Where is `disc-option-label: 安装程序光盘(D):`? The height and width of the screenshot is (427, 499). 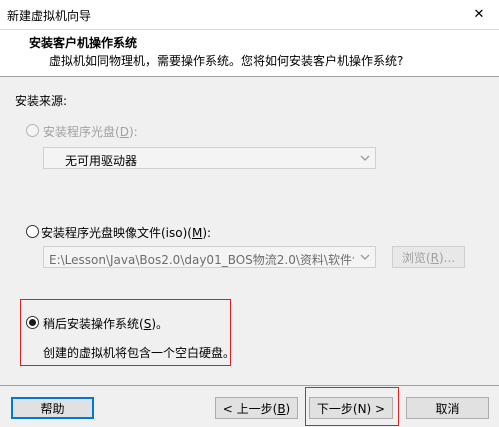
disc-option-label: 安装程序光盘(D): is located at coordinates (90, 132).